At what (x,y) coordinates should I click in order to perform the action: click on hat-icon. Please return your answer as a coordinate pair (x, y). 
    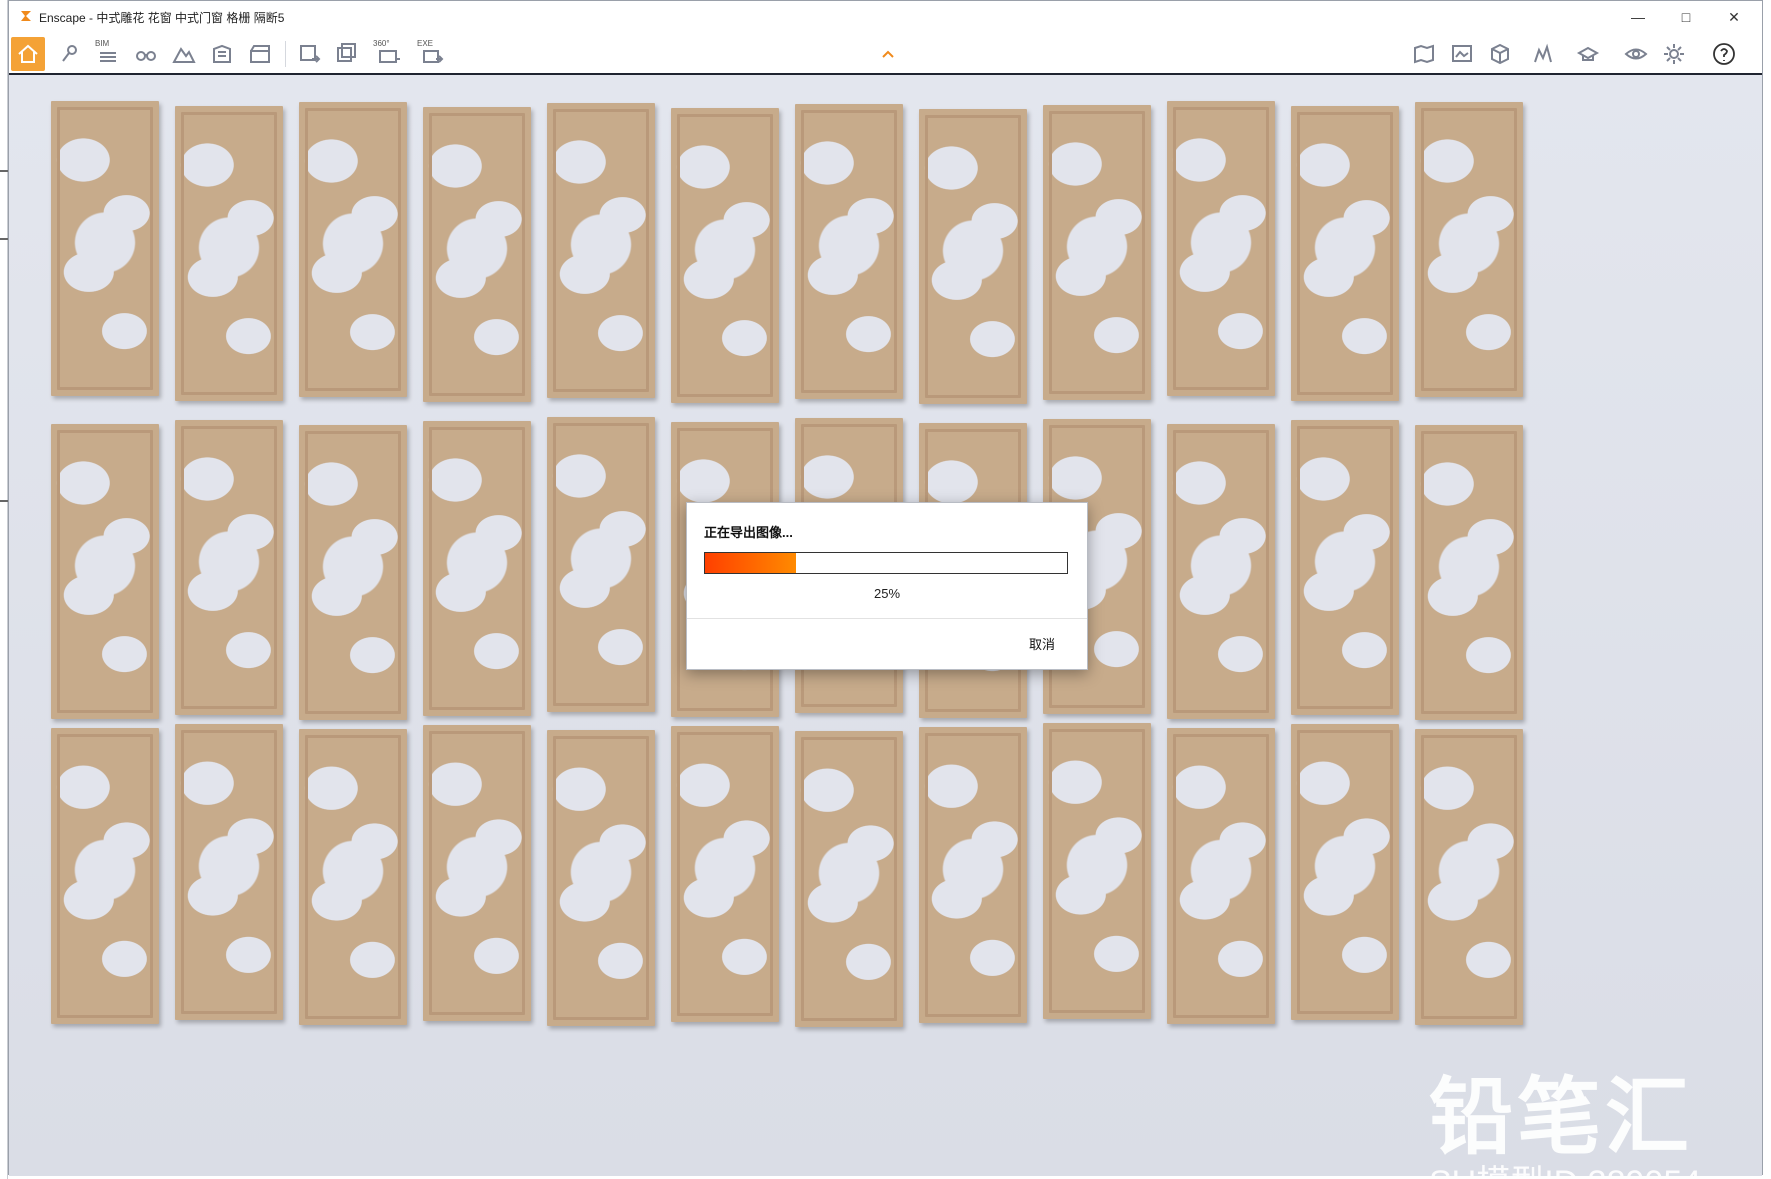
    Looking at the image, I should click on (1588, 53).